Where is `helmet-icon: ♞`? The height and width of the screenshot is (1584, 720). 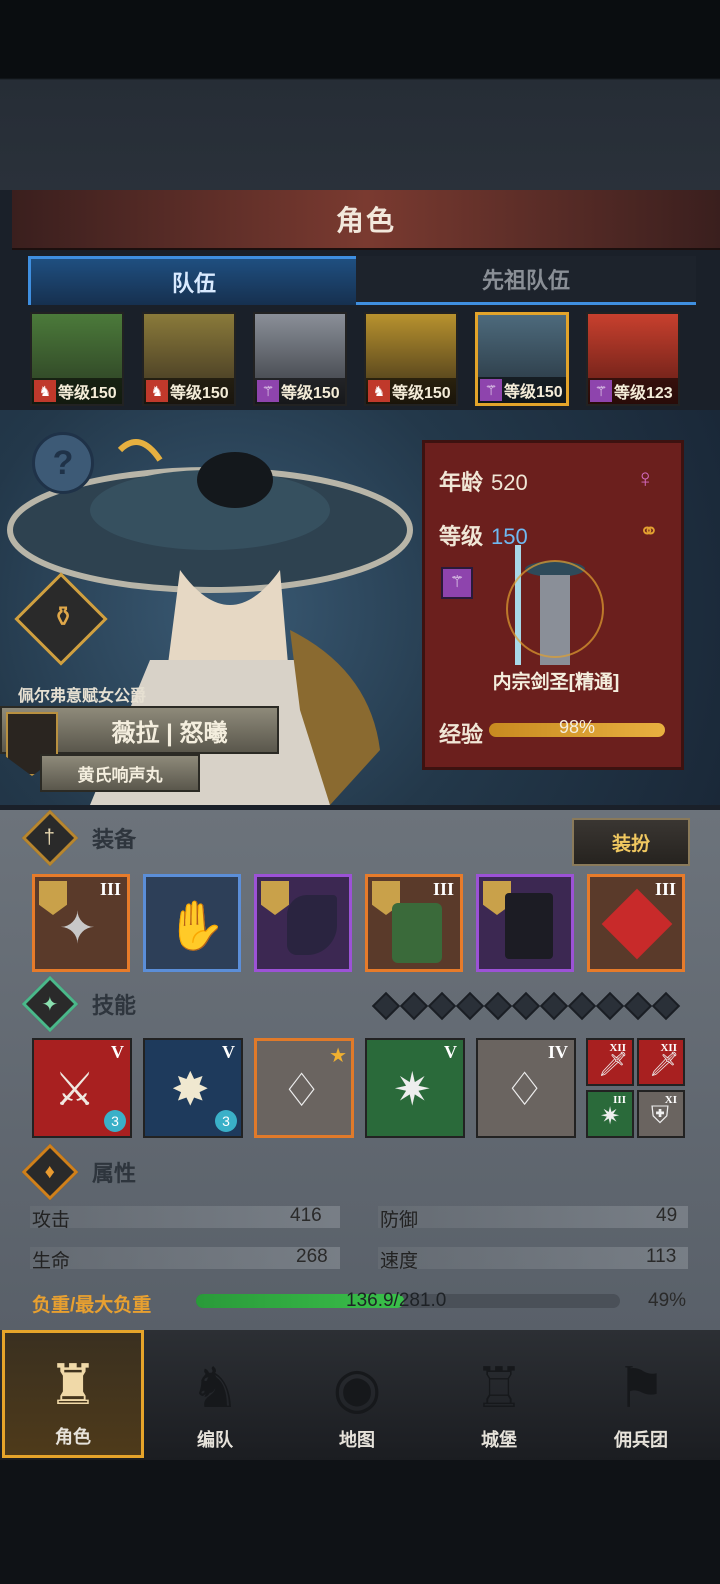 helmet-icon: ♞ is located at coordinates (215, 1387).